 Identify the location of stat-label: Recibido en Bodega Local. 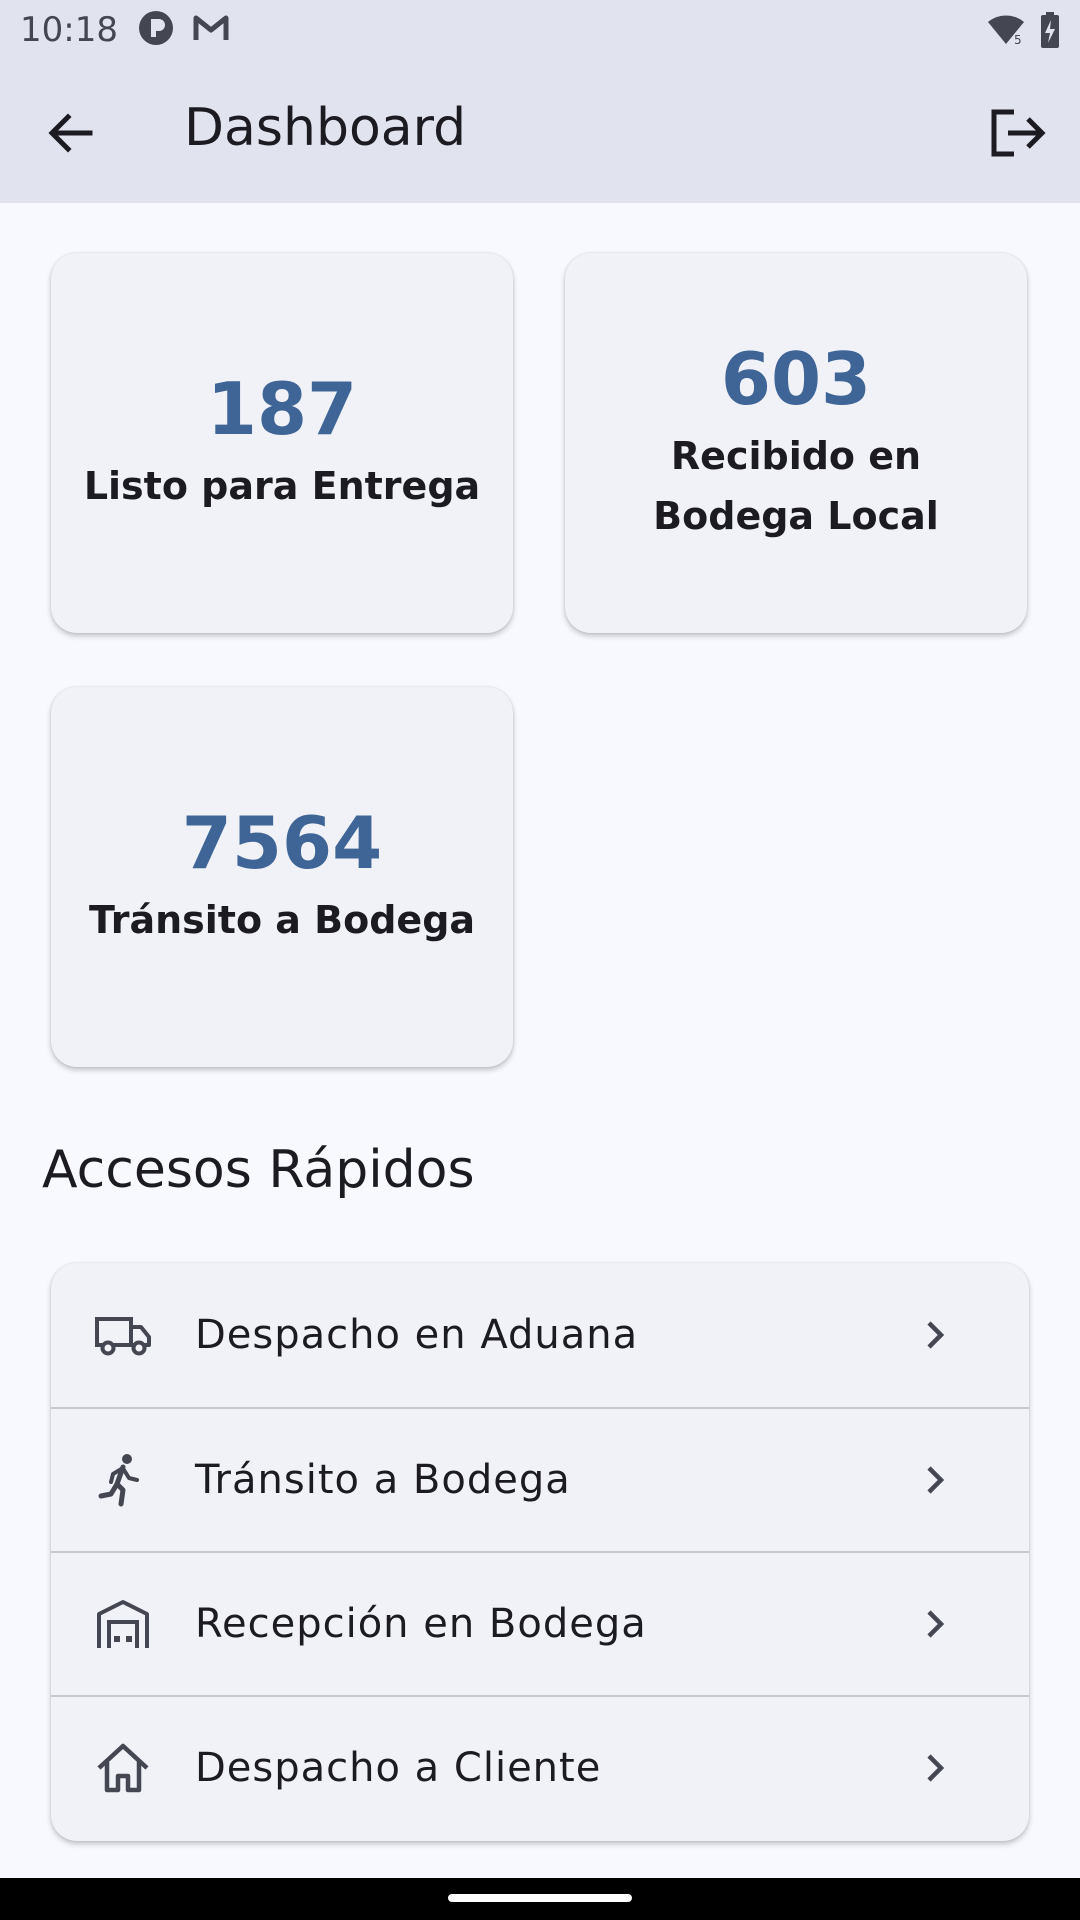
(796, 485).